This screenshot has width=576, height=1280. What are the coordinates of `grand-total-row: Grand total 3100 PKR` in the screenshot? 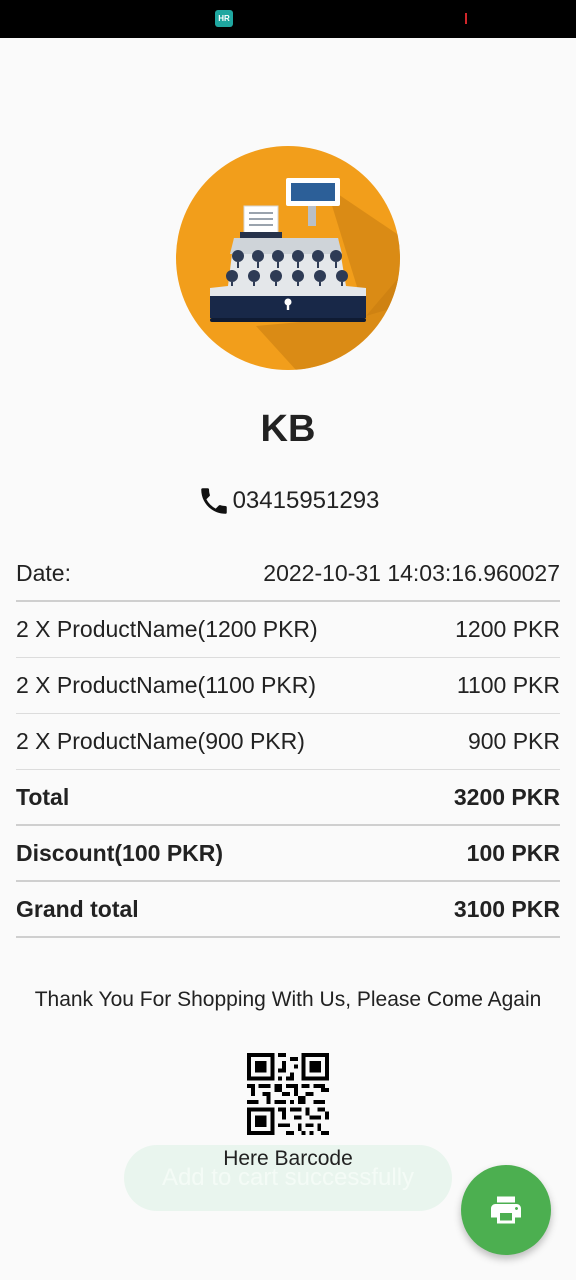 It's located at (288, 910).